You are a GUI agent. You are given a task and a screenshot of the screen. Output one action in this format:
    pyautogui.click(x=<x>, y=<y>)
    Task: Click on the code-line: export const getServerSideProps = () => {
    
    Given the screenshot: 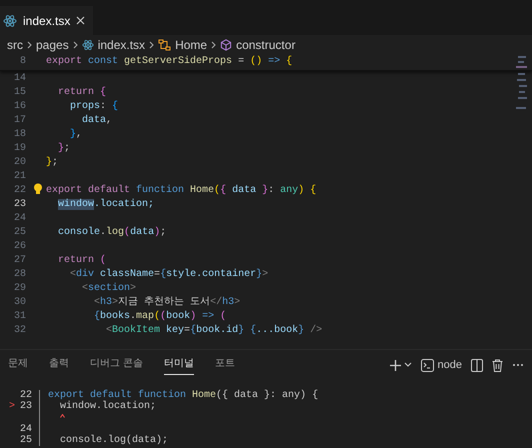 What is the action you would take?
    pyautogui.click(x=169, y=61)
    